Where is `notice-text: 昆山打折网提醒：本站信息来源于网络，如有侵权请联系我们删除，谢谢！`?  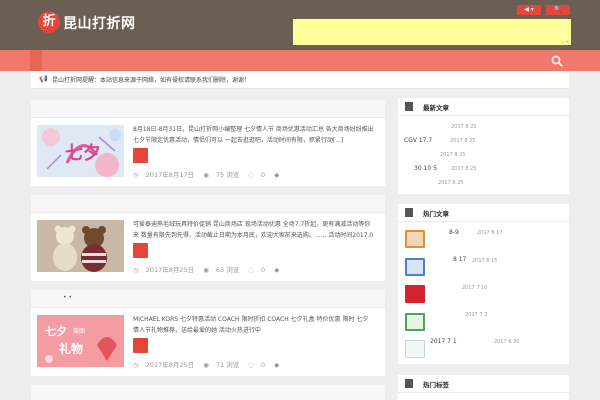 notice-text: 昆山打折网提醒：本站信息来源于网络，如有侵权请联系我们删除，谢谢！ is located at coordinates (151, 80).